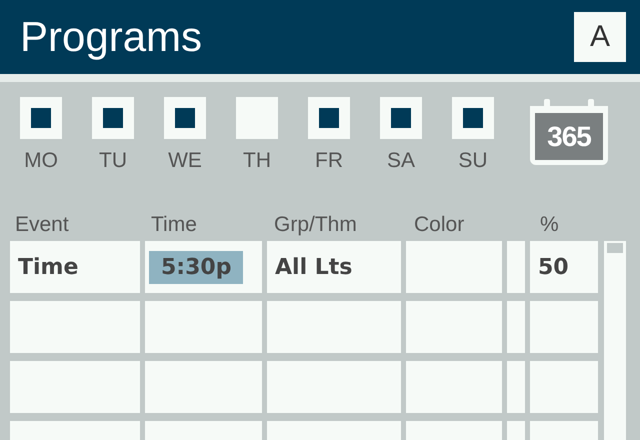 The height and width of the screenshot is (440, 640). Describe the element at coordinates (569, 132) in the screenshot. I see `calendar-button: 365` at that location.